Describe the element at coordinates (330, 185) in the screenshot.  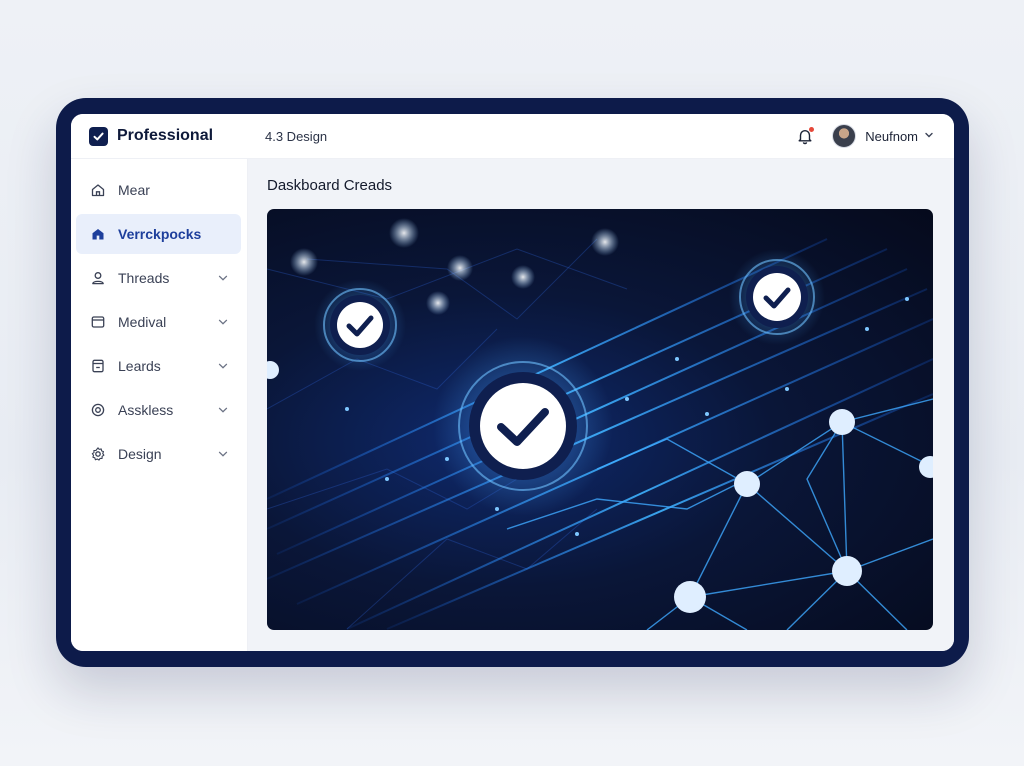
I see `page-title: Daskboard Creads` at that location.